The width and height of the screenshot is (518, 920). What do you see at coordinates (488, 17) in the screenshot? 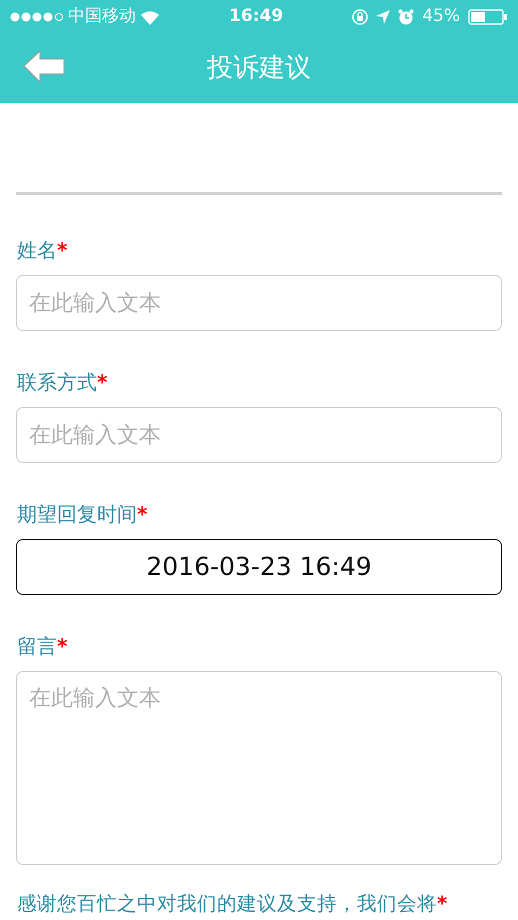
I see `battery-icon` at bounding box center [488, 17].